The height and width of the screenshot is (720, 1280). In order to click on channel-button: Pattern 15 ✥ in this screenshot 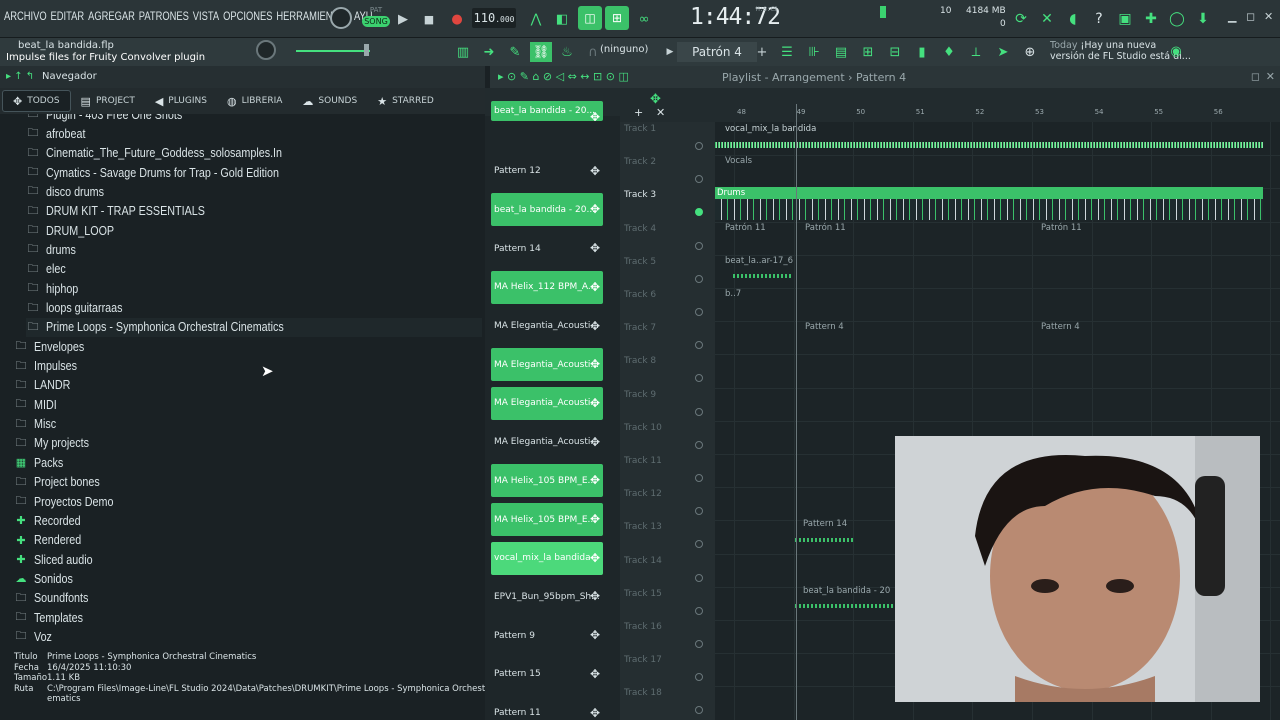, I will do `click(547, 674)`.